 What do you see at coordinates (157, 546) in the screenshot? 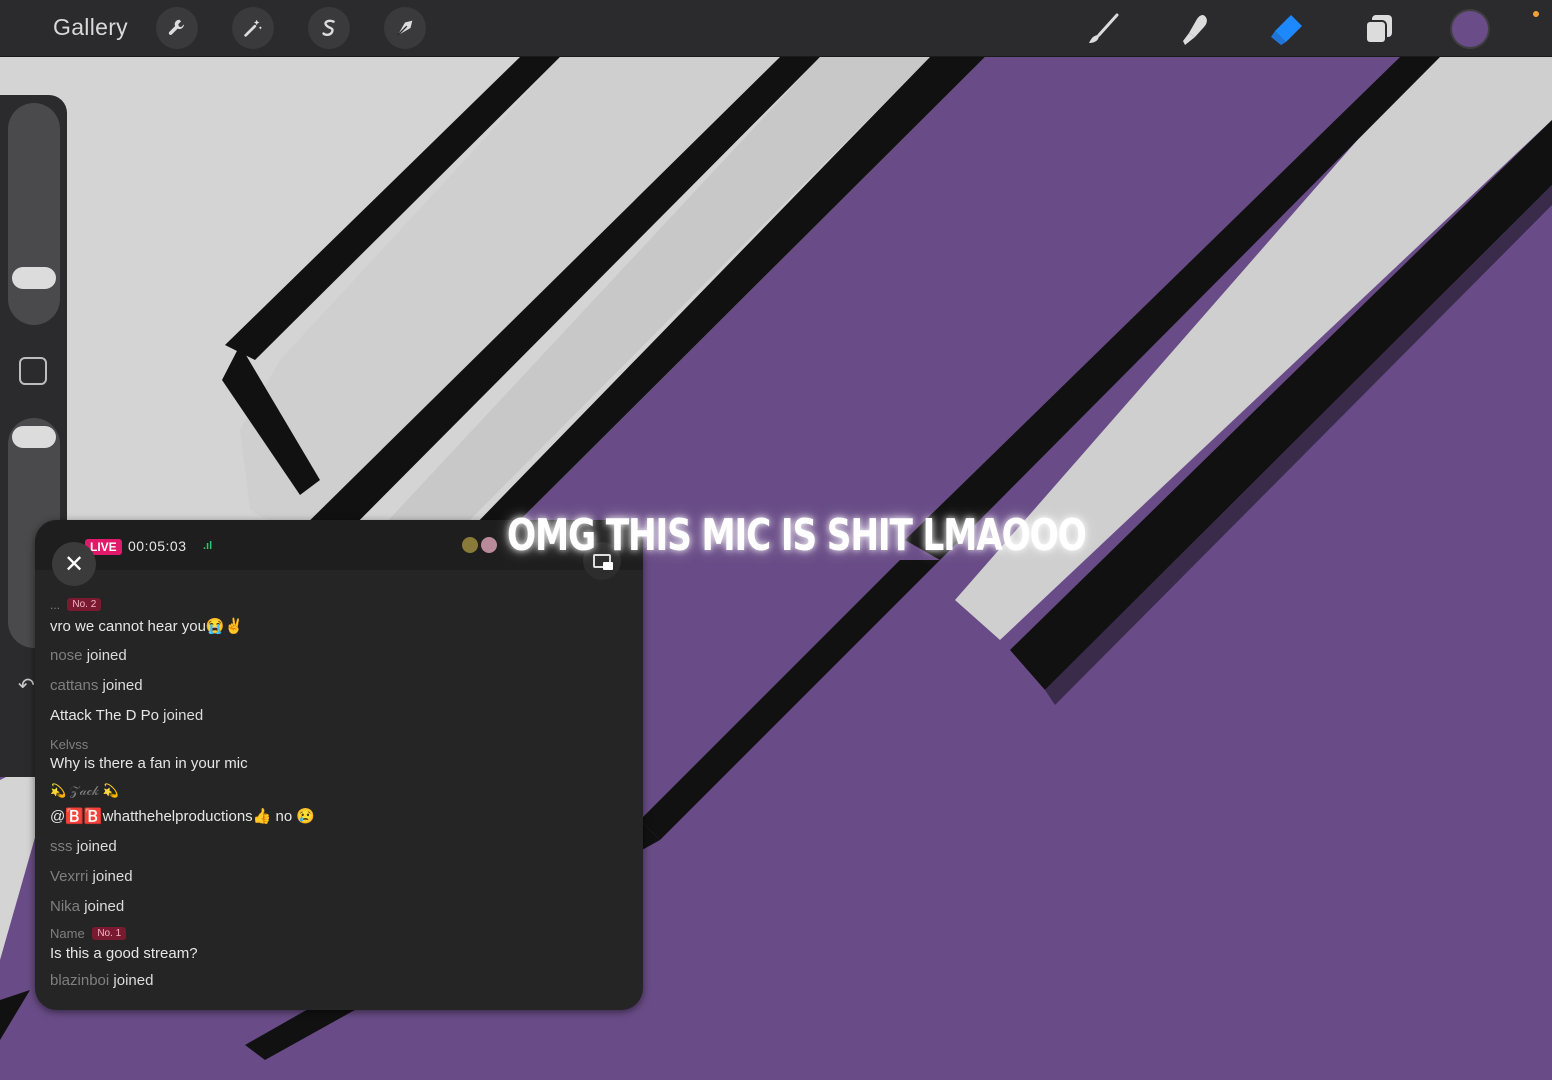
I see `stream-timer: 00:05:03` at bounding box center [157, 546].